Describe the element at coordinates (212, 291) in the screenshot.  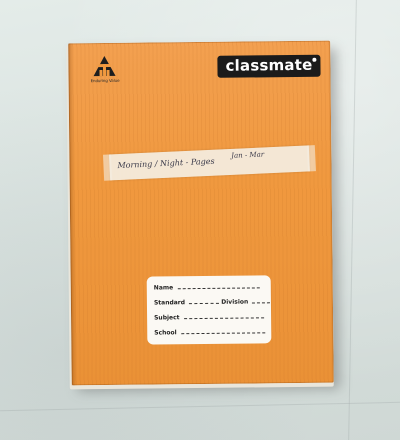
I see `name-field: Name` at that location.